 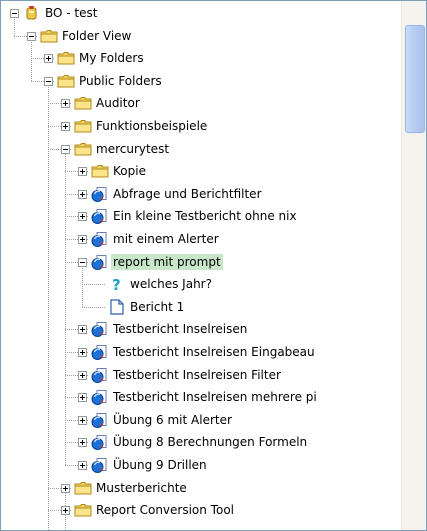 I want to click on repository-icon, so click(x=32, y=13).